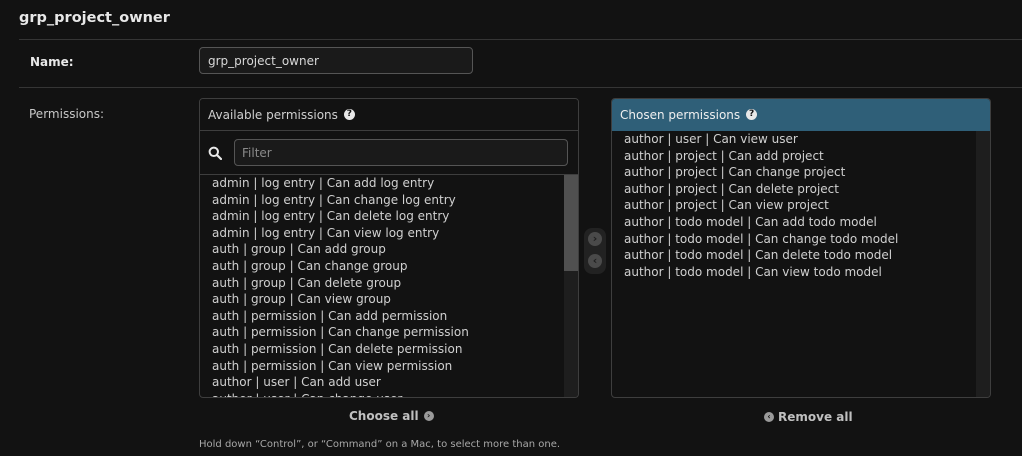 The width and height of the screenshot is (1022, 456). Describe the element at coordinates (52, 62) in the screenshot. I see `name-label: Name:` at that location.